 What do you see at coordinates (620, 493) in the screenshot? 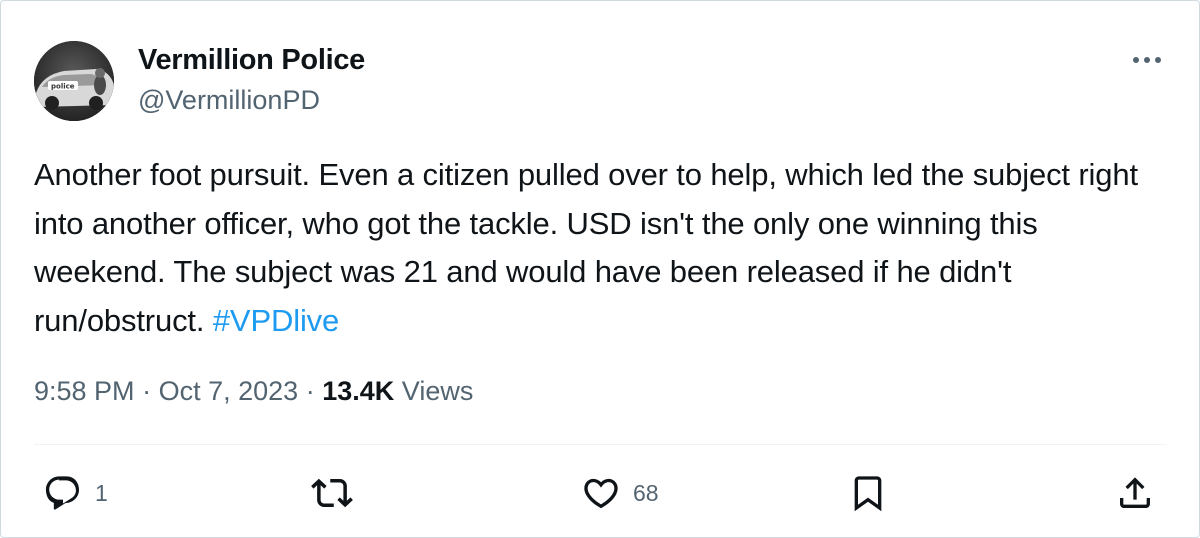
I see `like-button: 68` at bounding box center [620, 493].